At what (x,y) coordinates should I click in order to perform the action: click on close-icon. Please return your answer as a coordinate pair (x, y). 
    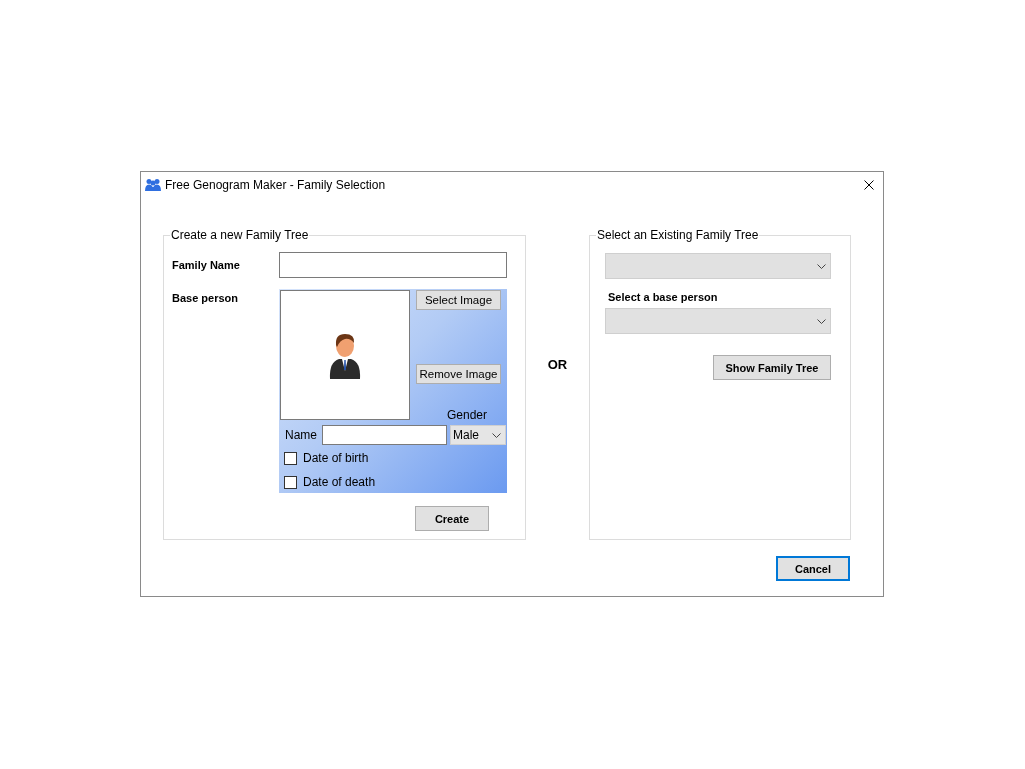
    Looking at the image, I should click on (869, 184).